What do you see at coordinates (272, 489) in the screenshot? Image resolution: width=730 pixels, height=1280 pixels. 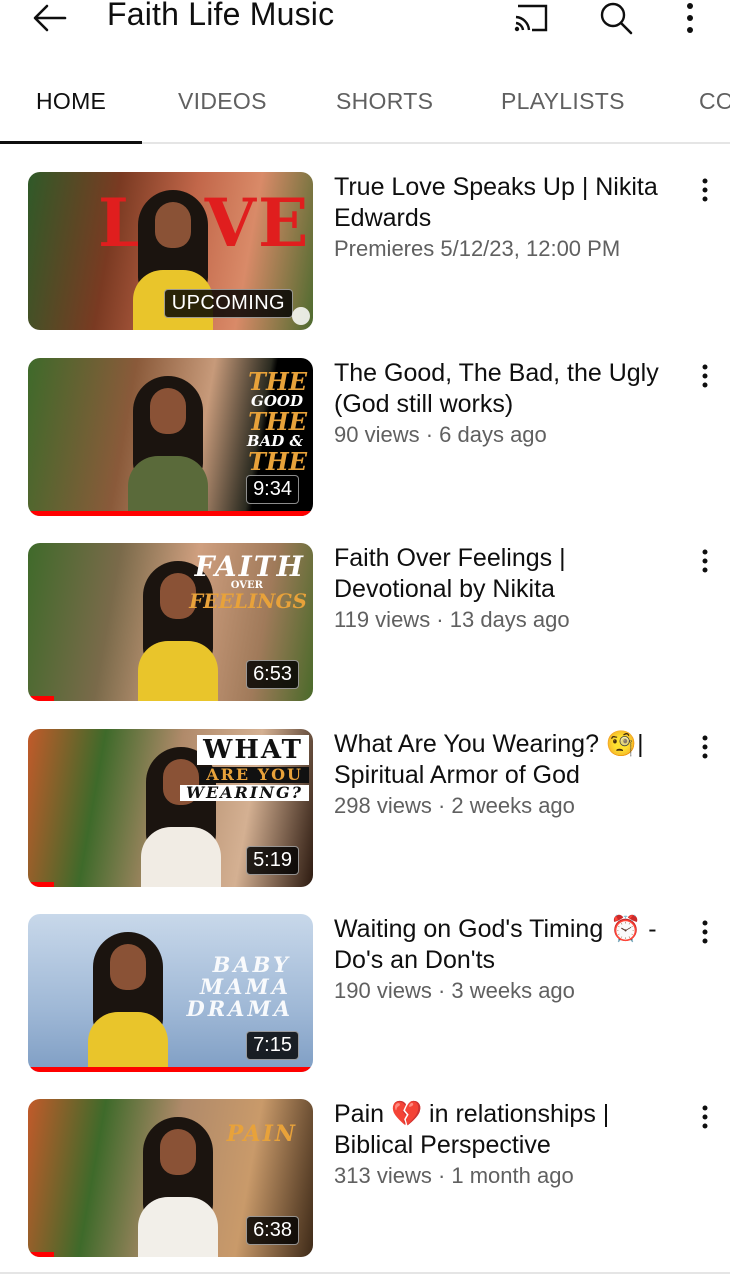 I see `video-duration: 9:34` at bounding box center [272, 489].